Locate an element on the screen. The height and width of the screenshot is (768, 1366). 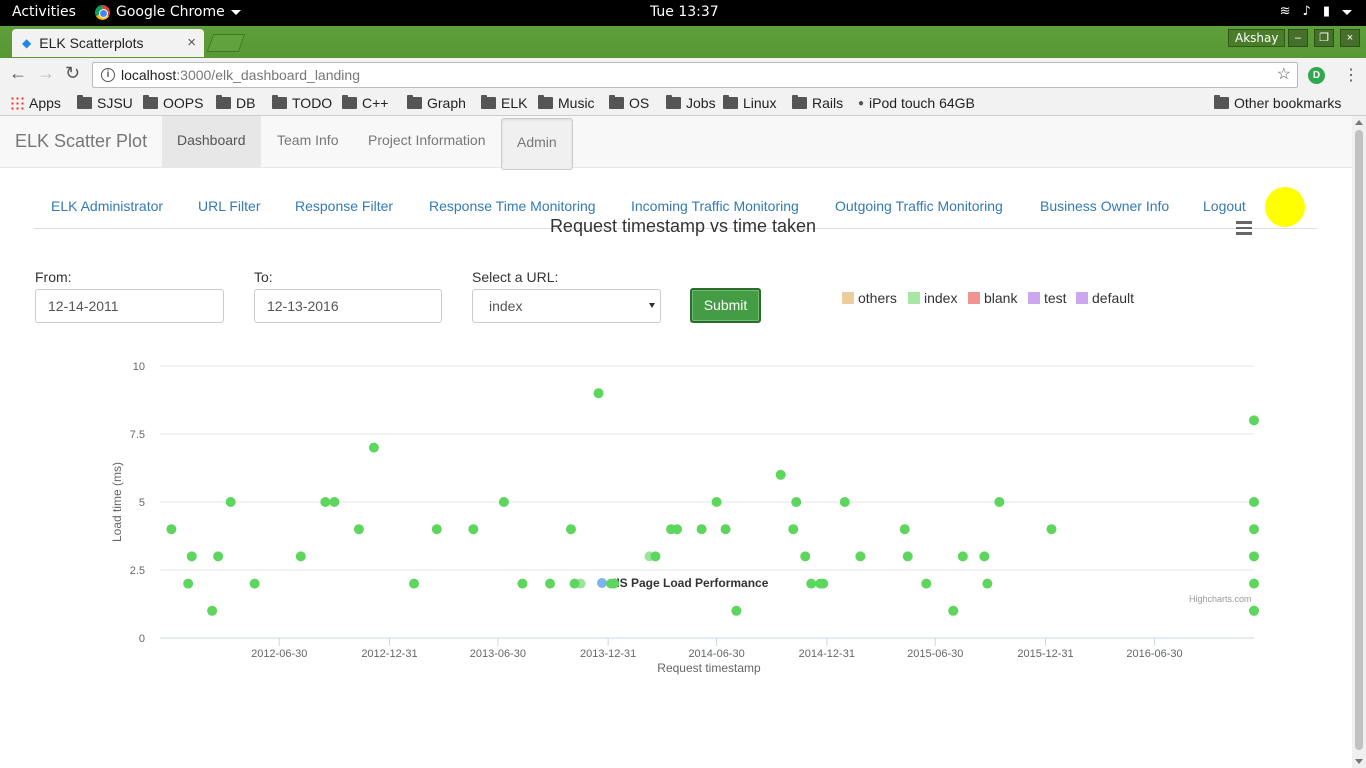
restore-icon: ❐ is located at coordinates (1324, 38).